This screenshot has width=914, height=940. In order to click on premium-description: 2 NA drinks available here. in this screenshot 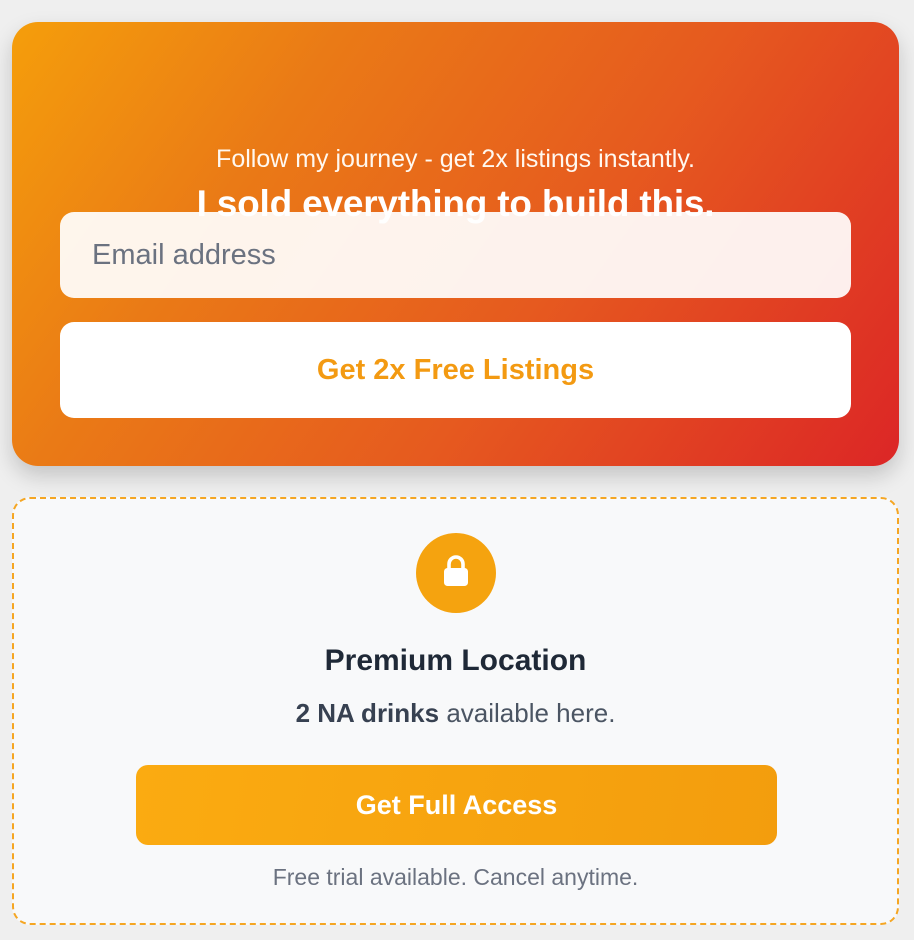, I will do `click(455, 713)`.